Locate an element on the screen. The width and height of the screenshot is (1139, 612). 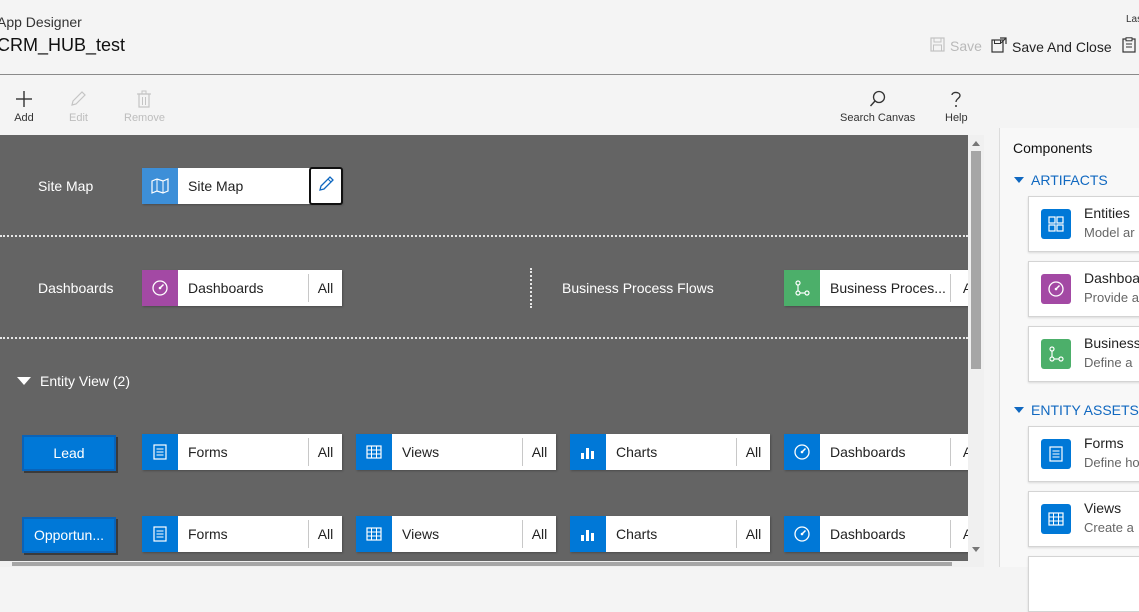
sitemap-tile: Site Map is located at coordinates (242, 186).